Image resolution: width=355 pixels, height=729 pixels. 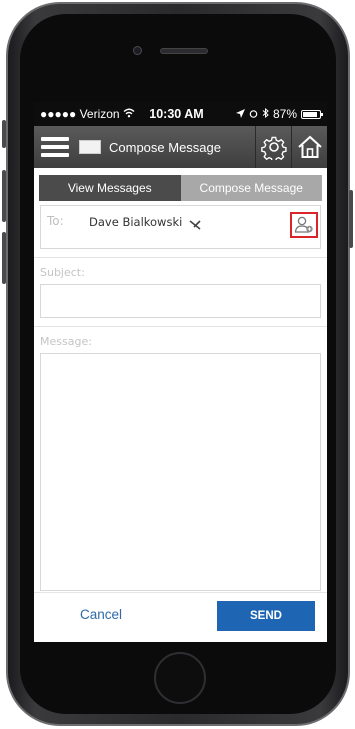 What do you see at coordinates (273, 147) in the screenshot?
I see `settings-gear-icon` at bounding box center [273, 147].